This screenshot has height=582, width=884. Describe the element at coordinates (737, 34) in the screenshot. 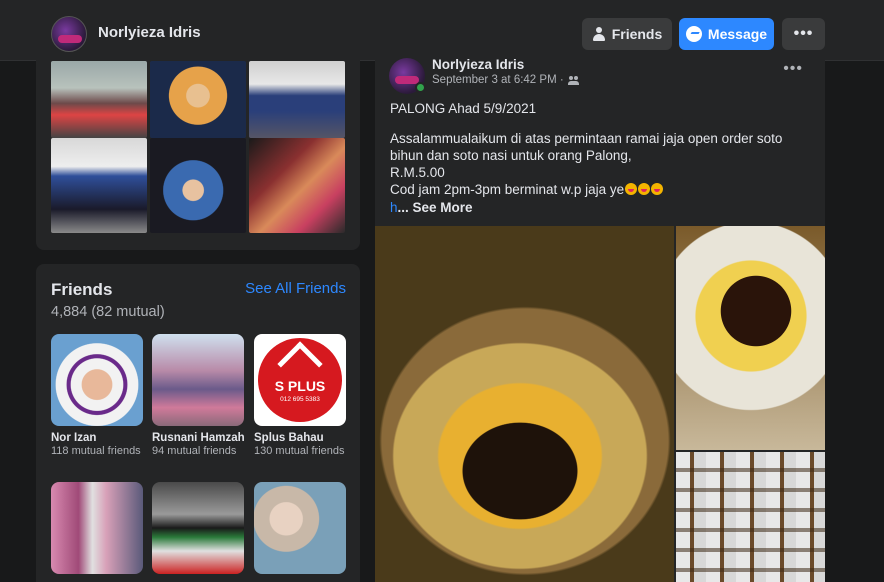

I see `message-button-label: Message` at that location.